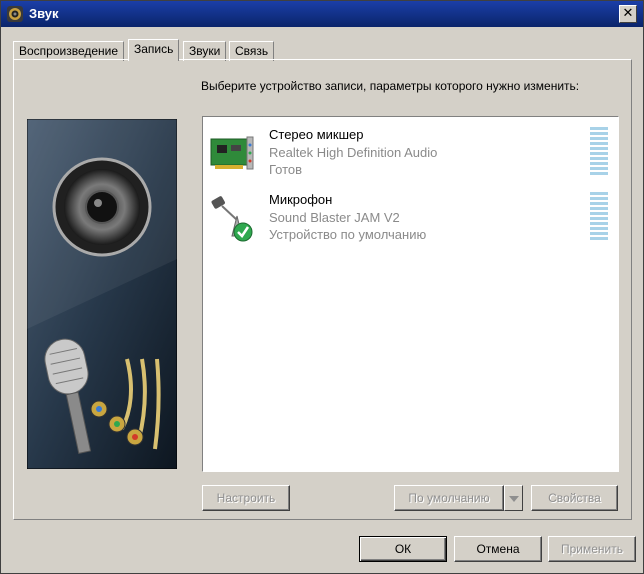 The width and height of the screenshot is (644, 574). Describe the element at coordinates (348, 234) in the screenshot. I see `device-status: Устройство по умолчанию` at that location.